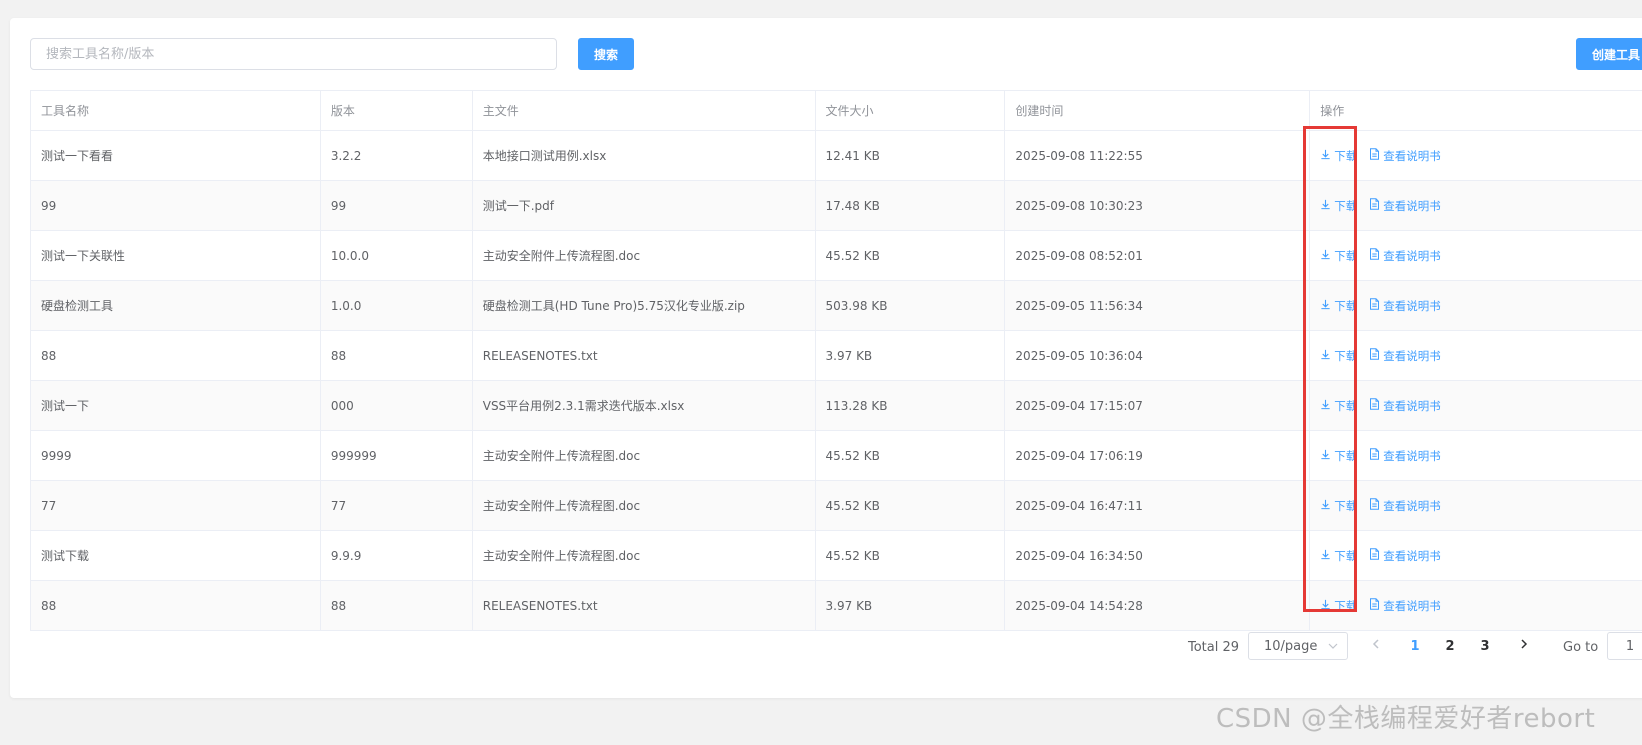  Describe the element at coordinates (293, 54) in the screenshot. I see `search-input` at that location.